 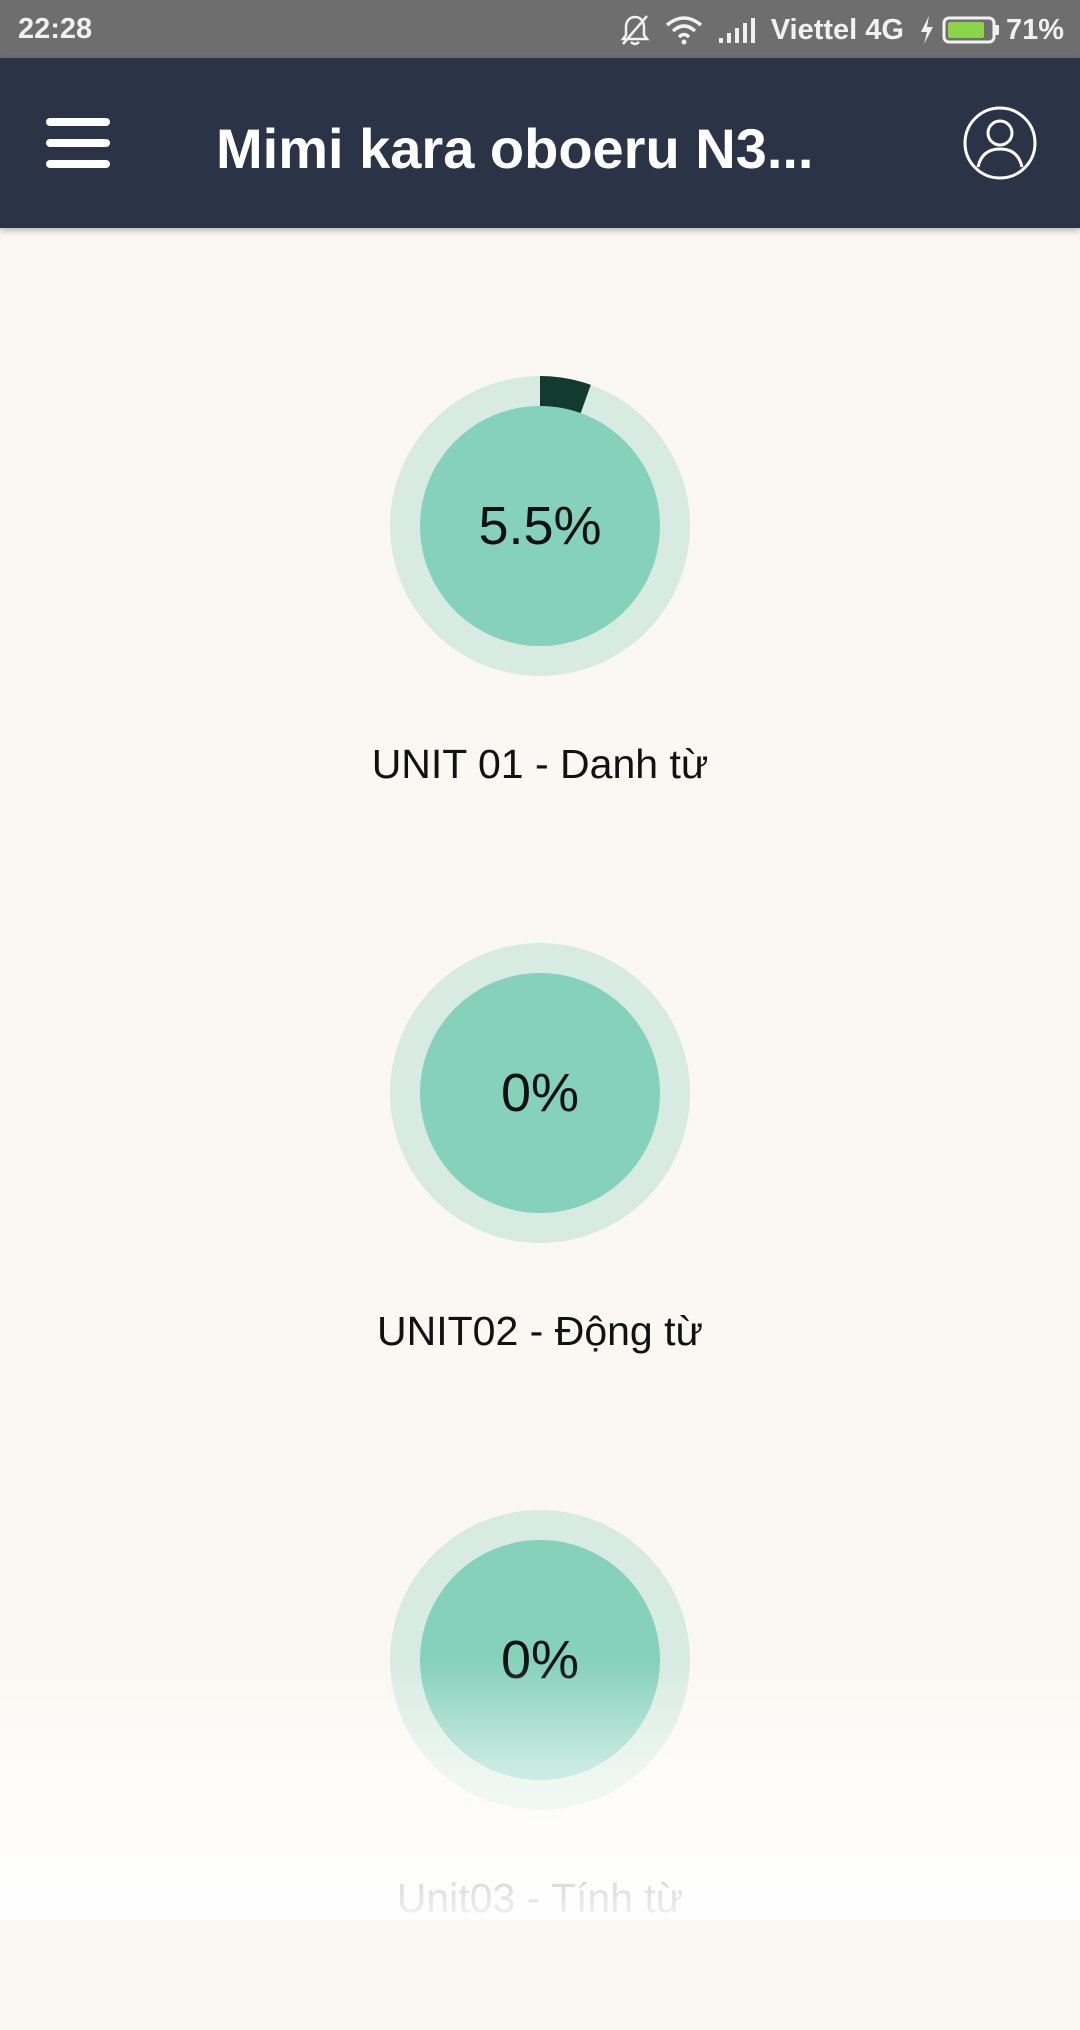 What do you see at coordinates (837, 29) in the screenshot?
I see `carrier-label: Viettel 4G` at bounding box center [837, 29].